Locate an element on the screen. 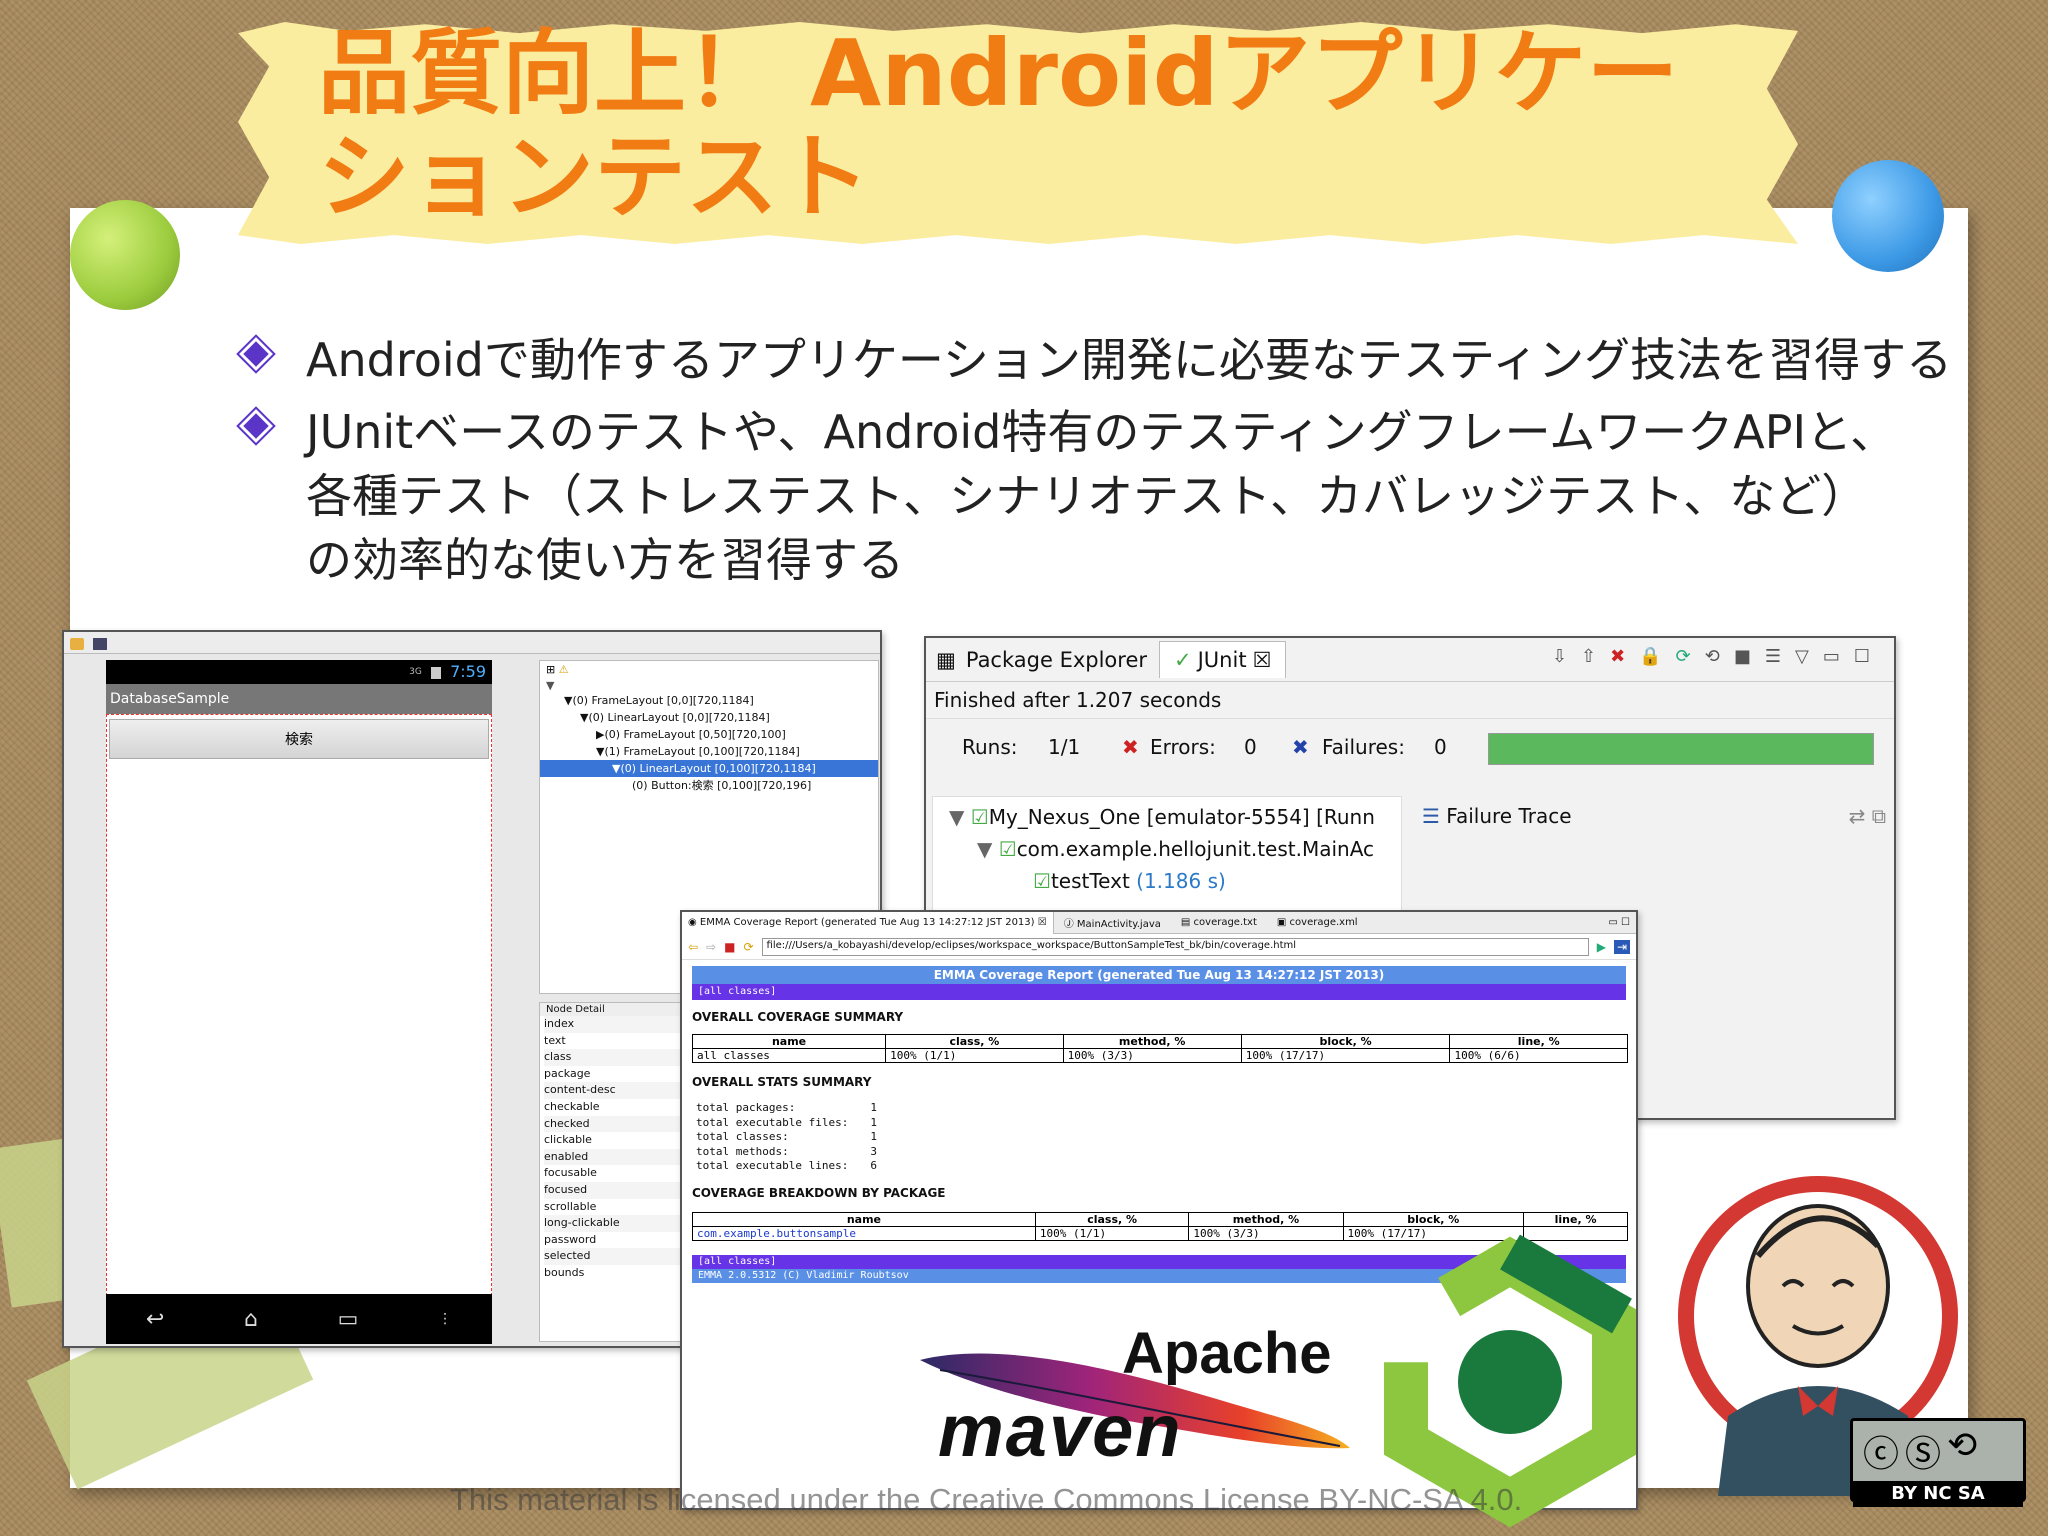 The image size is (2048, 1536). table-cell: 100% (17/17) is located at coordinates (1345, 1055).